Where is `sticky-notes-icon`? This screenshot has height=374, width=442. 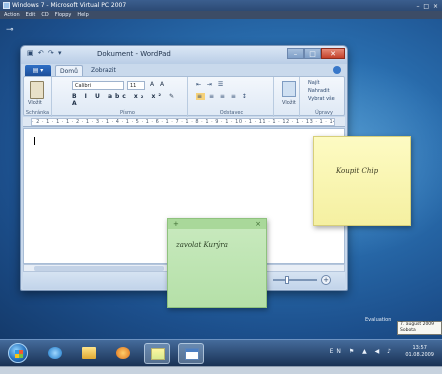
sticky-notes-icon is located at coordinates (158, 354).